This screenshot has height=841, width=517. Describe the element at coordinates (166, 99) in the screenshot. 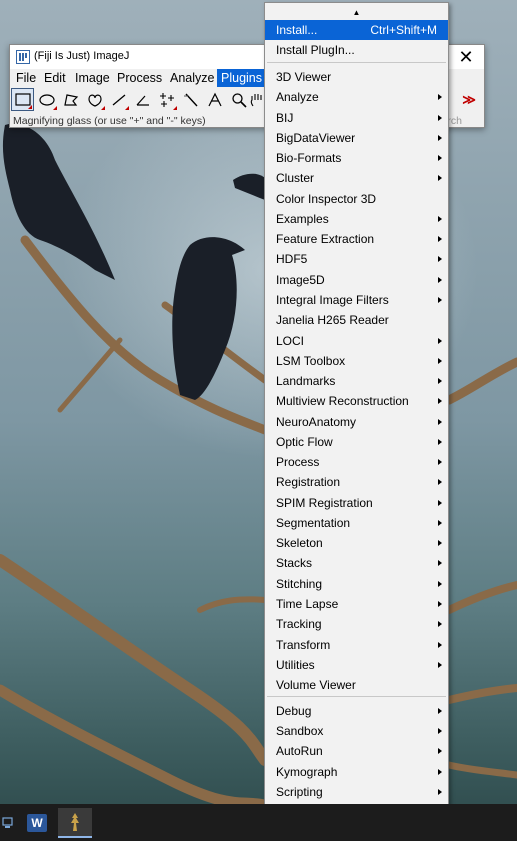

I see `multipoint-tool` at that location.